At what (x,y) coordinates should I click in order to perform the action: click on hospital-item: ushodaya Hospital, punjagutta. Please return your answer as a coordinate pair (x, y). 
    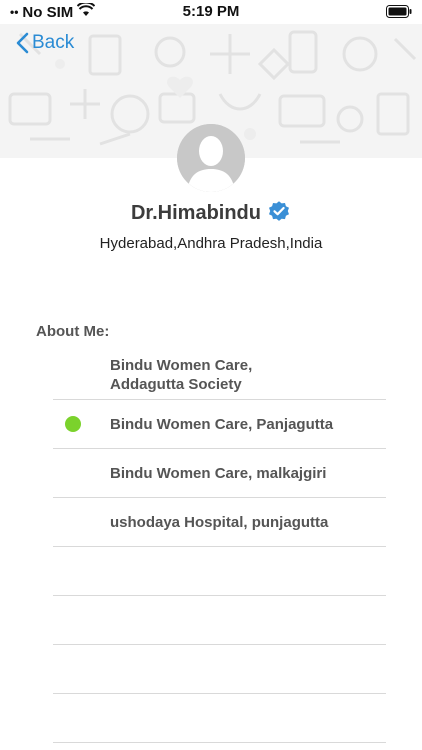
    Looking at the image, I should click on (219, 522).